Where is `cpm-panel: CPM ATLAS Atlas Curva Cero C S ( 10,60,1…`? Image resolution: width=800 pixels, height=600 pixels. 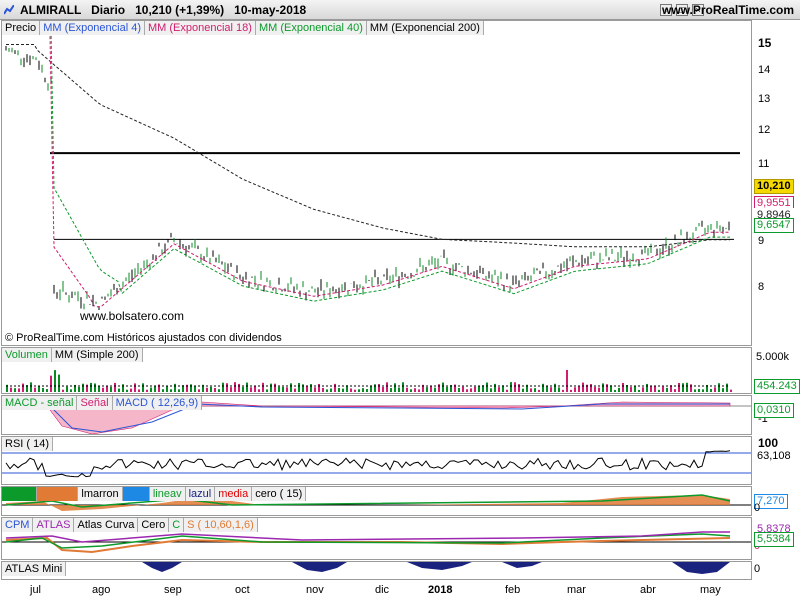 cpm-panel: CPM ATLAS Atlas Curva Cero C S ( 10,60,1… is located at coordinates (376, 538).